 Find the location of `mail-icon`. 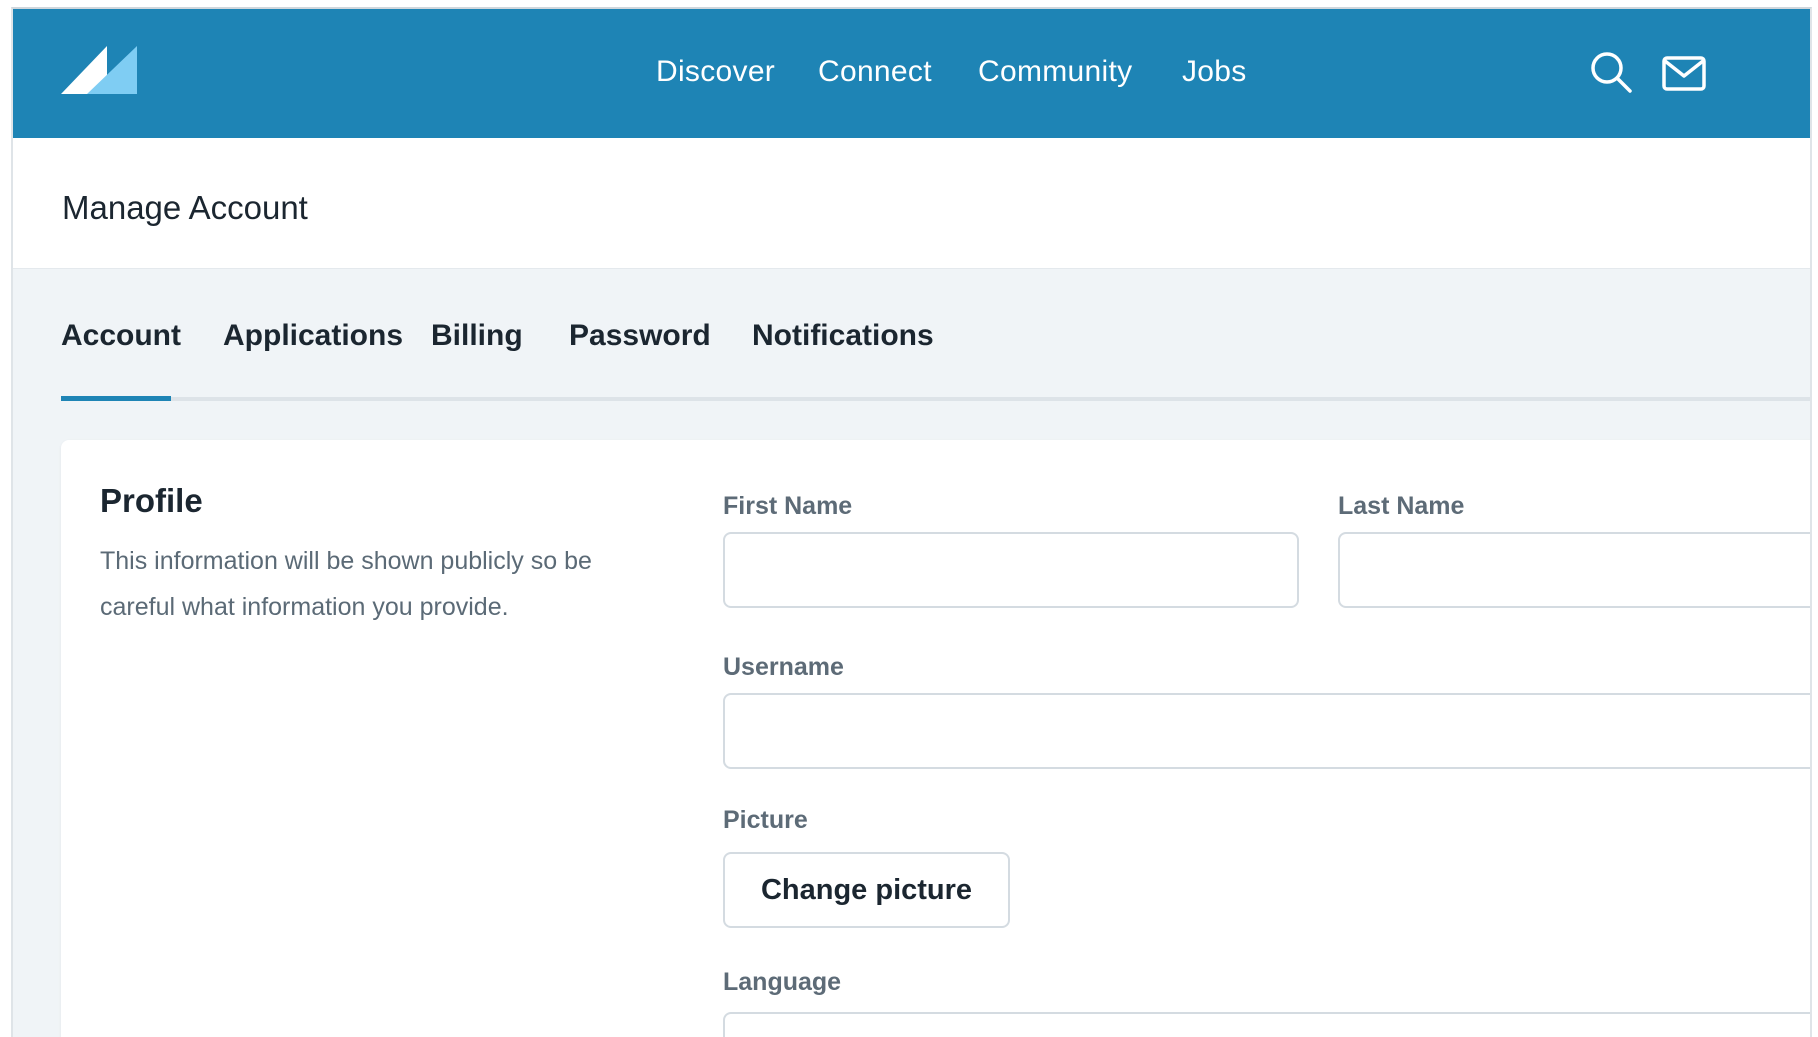

mail-icon is located at coordinates (1684, 74).